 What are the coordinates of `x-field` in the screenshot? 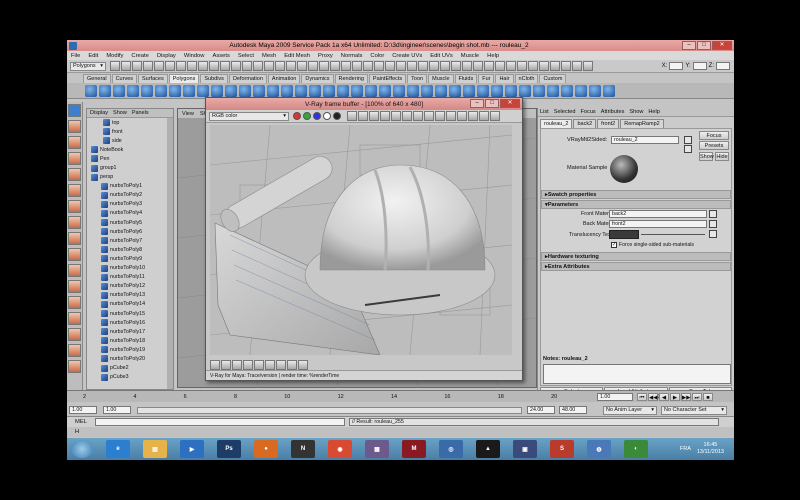 It's located at (676, 66).